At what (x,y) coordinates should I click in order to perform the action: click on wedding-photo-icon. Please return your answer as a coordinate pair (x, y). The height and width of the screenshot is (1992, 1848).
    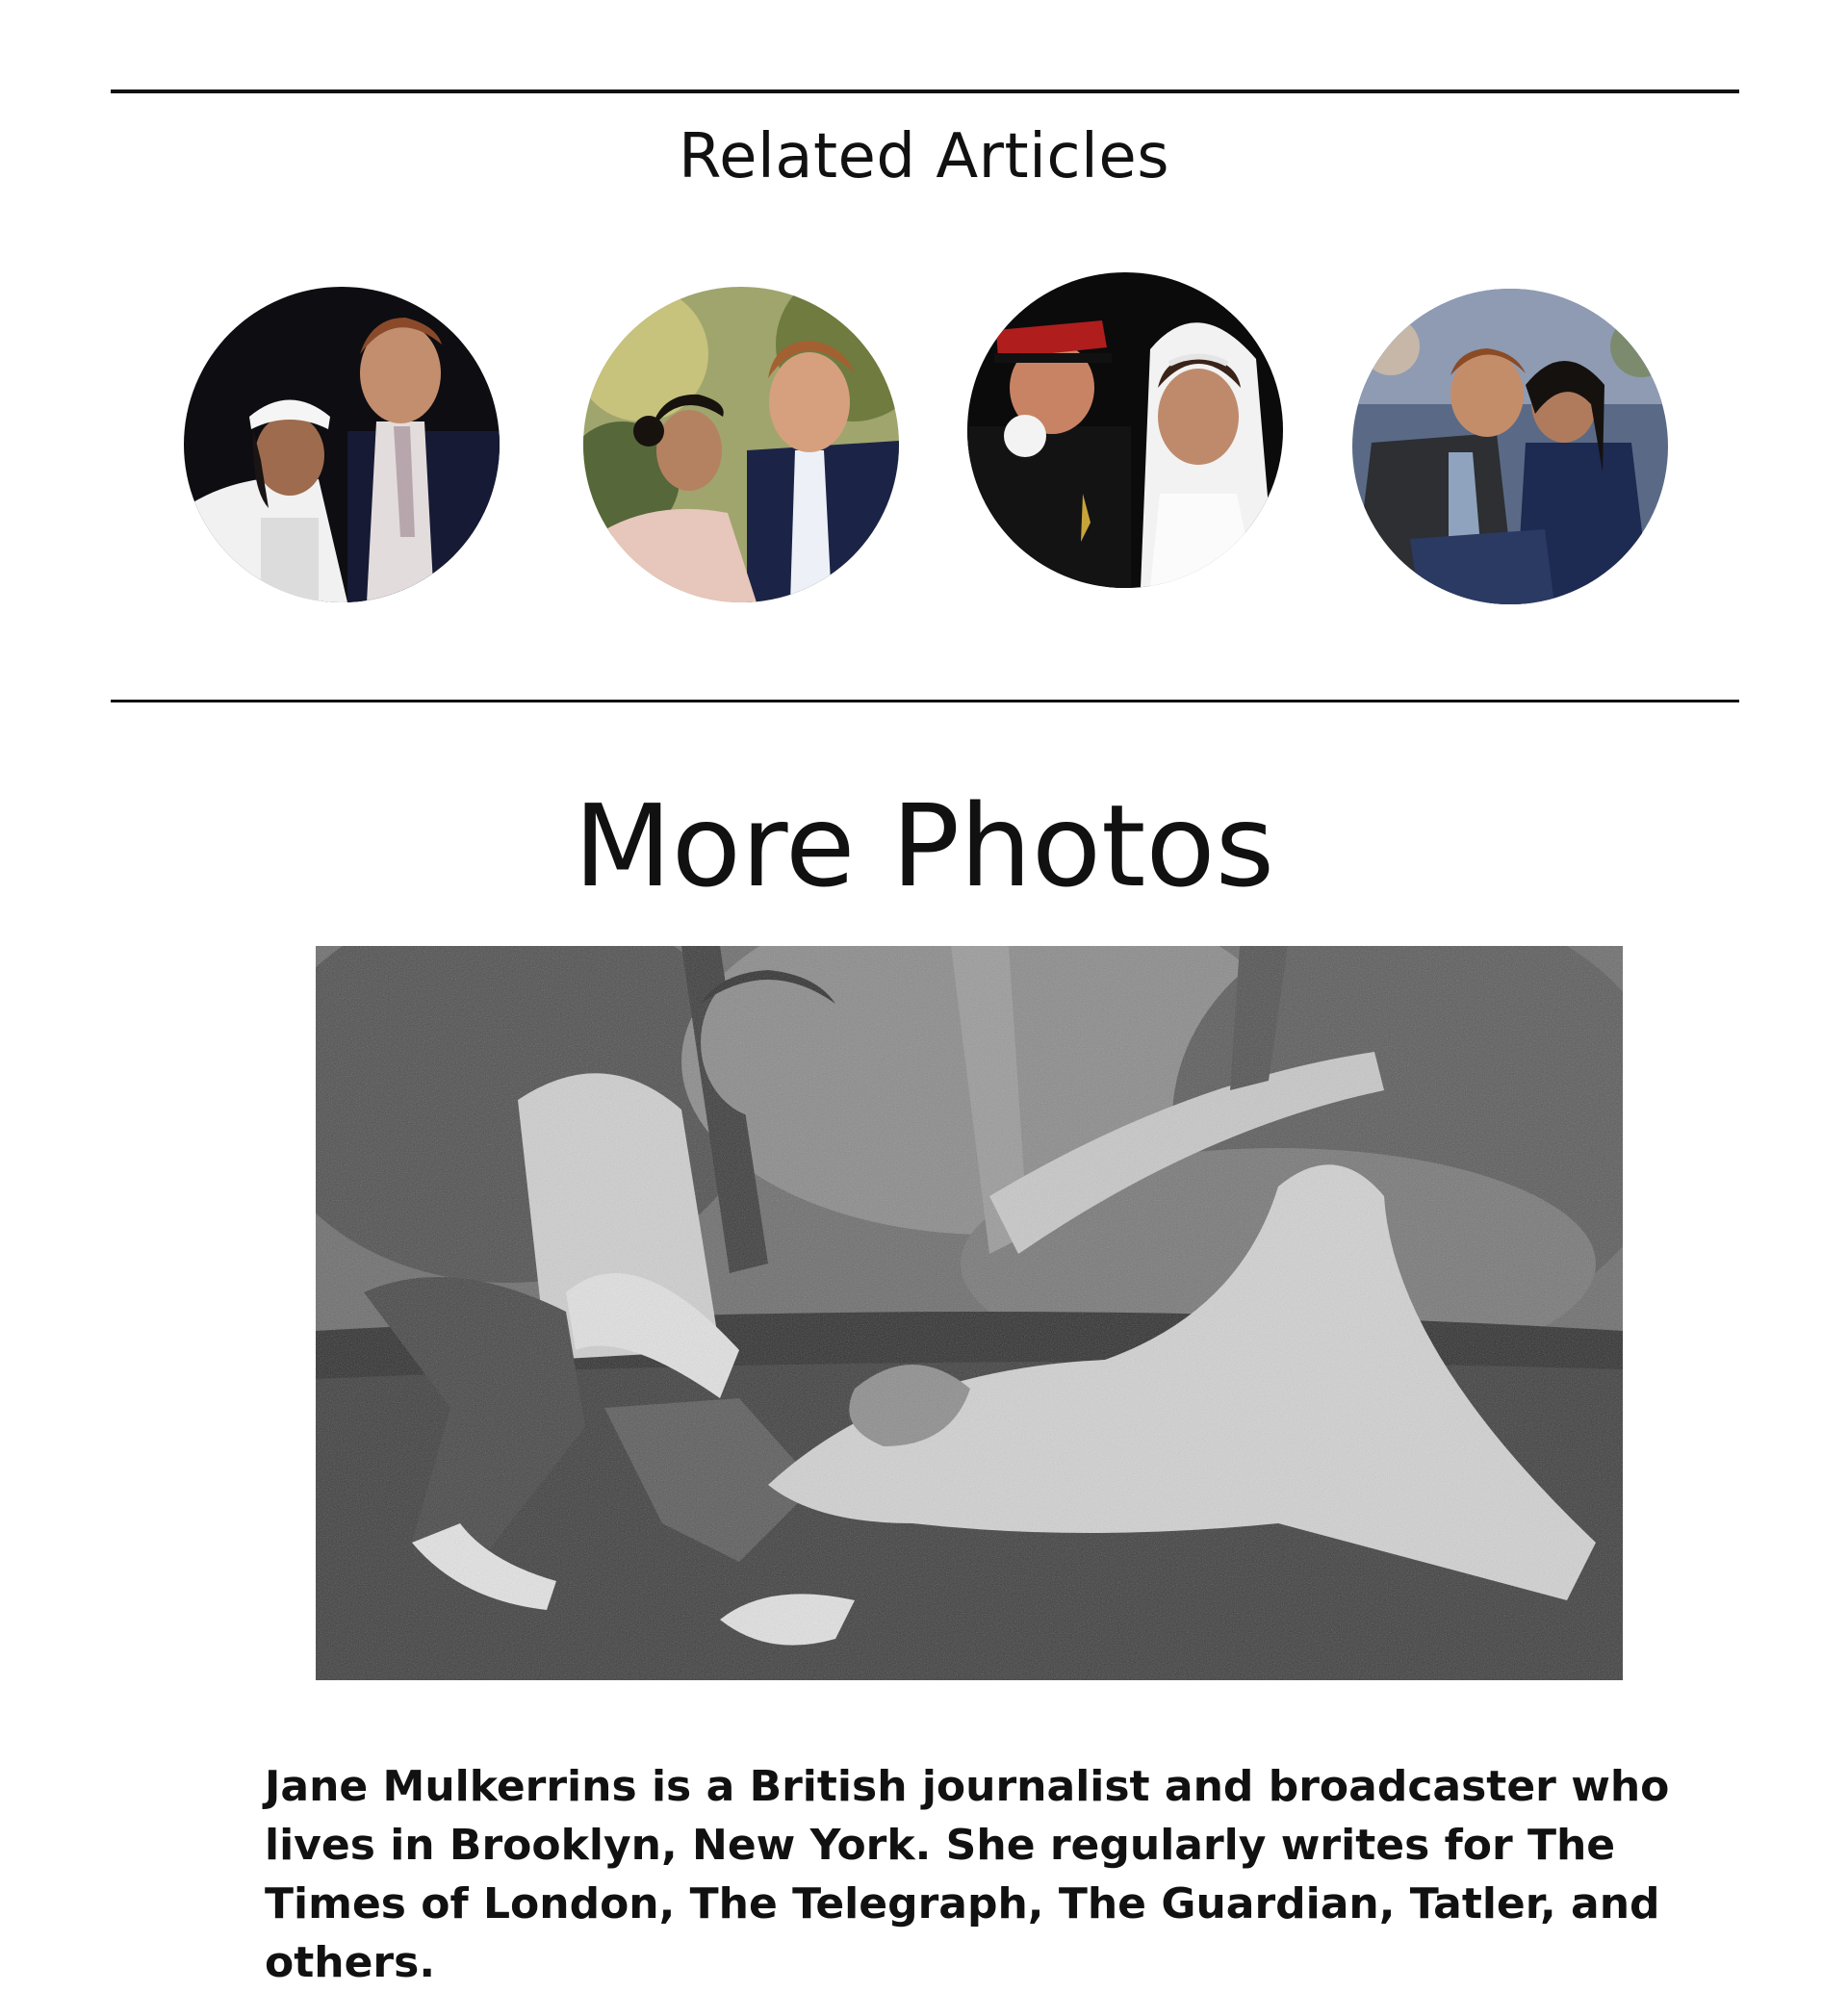
    Looking at the image, I should click on (1125, 430).